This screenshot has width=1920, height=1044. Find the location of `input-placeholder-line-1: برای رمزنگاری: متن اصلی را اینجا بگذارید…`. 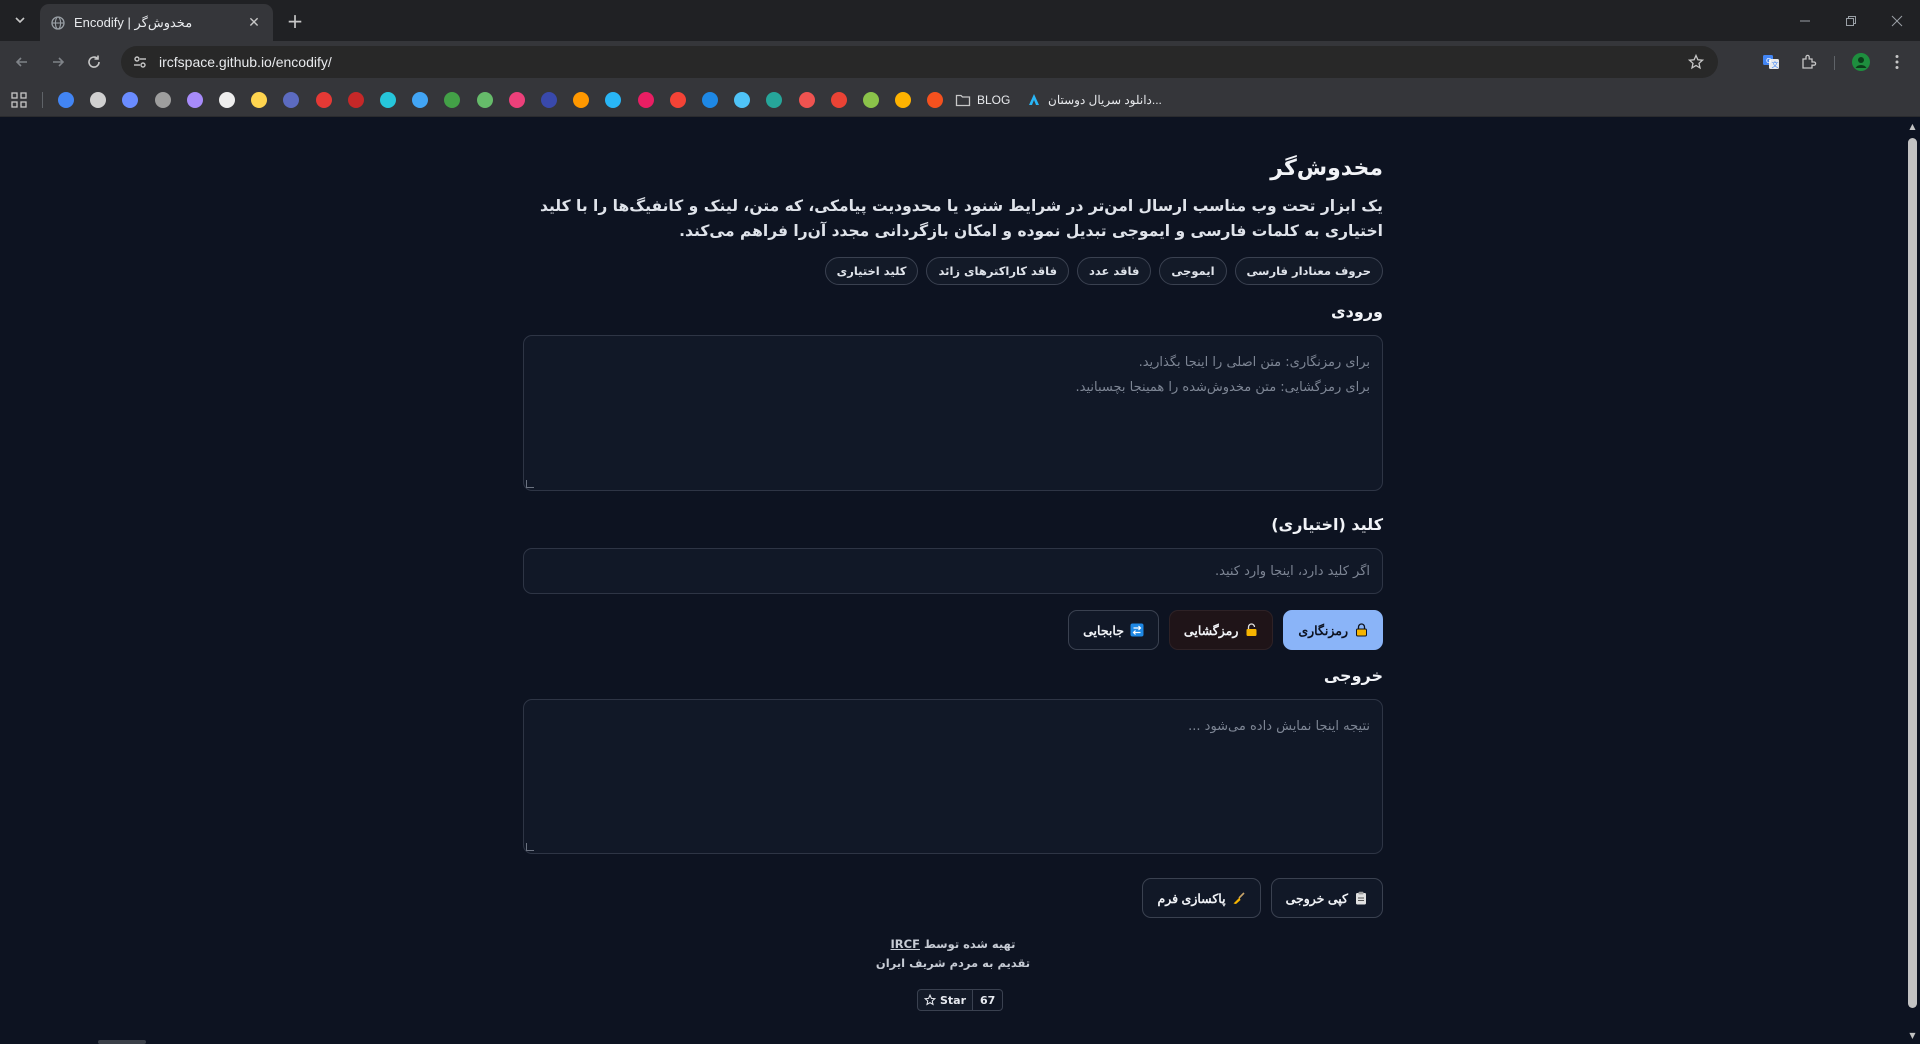

input-placeholder-line-1: برای رمزنگاری: متن اصلی را اینجا بگذارید… is located at coordinates (1254, 362).